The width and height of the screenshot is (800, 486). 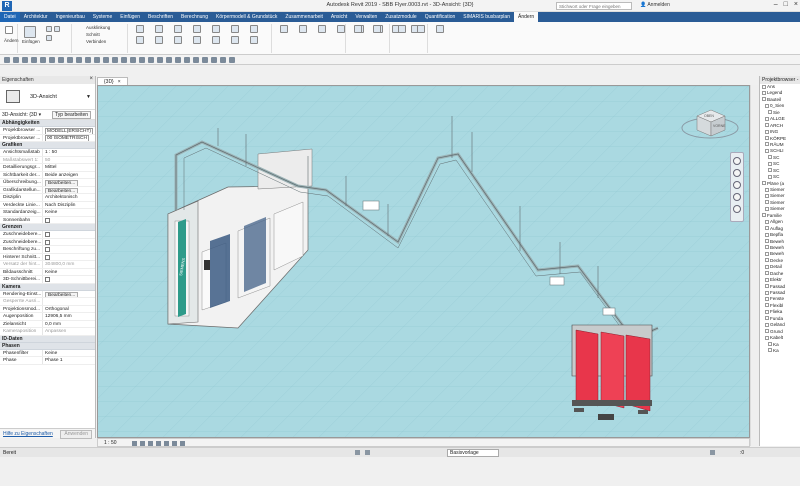 I want to click on section-graphics: Grafiken, so click(x=47, y=145).